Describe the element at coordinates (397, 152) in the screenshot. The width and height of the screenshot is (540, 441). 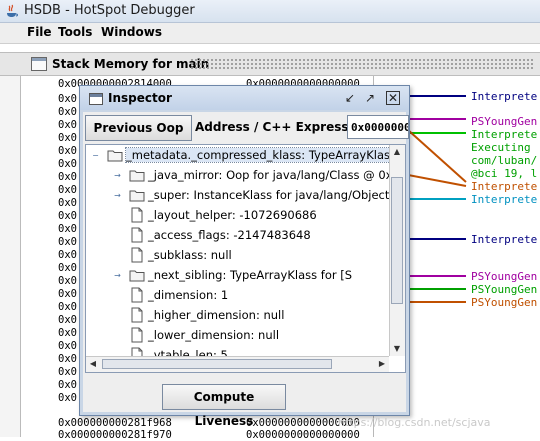
I see `scroll-up-icon: ▲` at that location.